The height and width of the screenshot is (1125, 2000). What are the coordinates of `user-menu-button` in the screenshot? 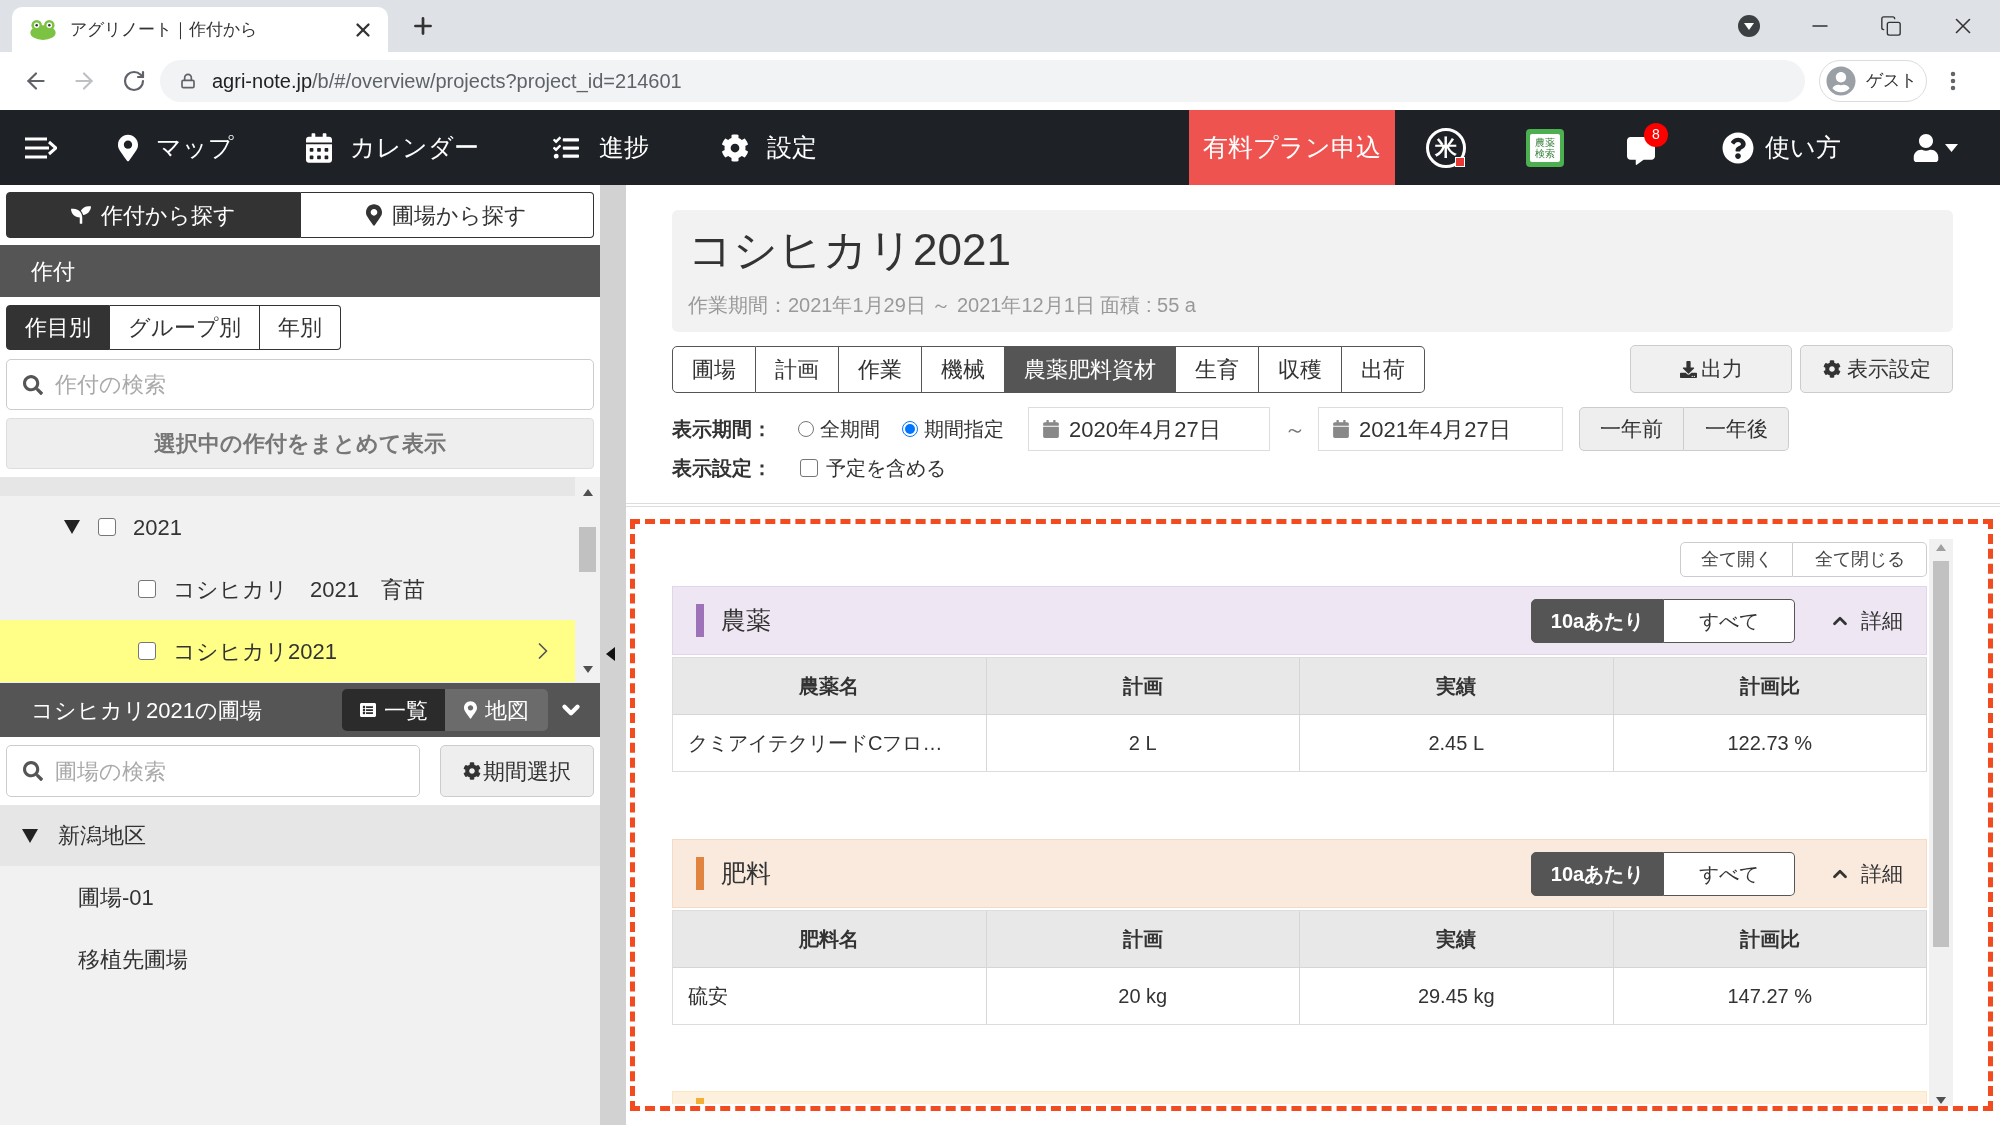 It's located at (1935, 147).